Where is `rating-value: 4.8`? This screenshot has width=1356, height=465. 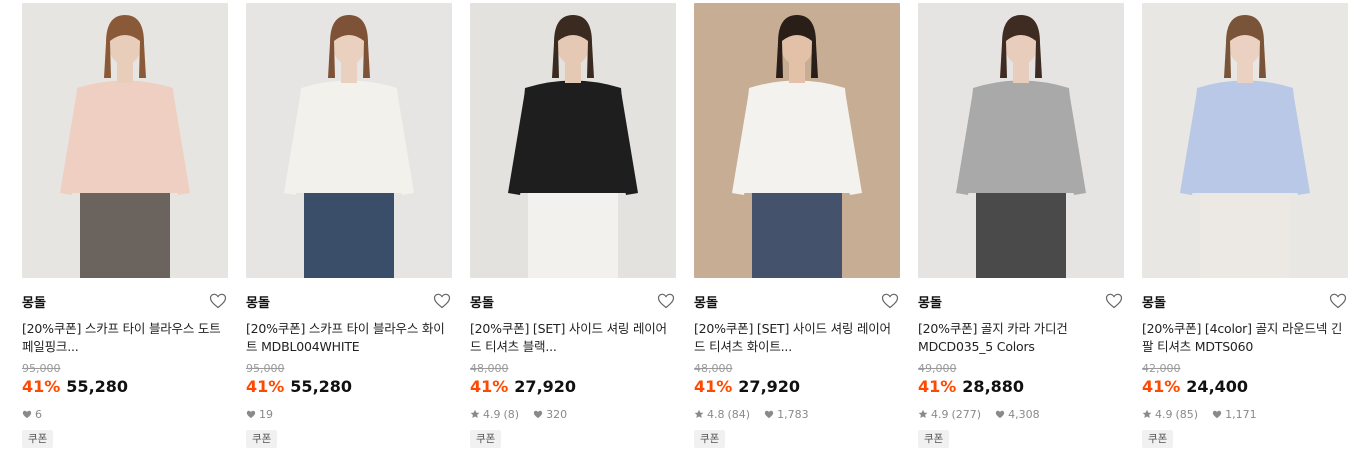 rating-value: 4.8 is located at coordinates (716, 414).